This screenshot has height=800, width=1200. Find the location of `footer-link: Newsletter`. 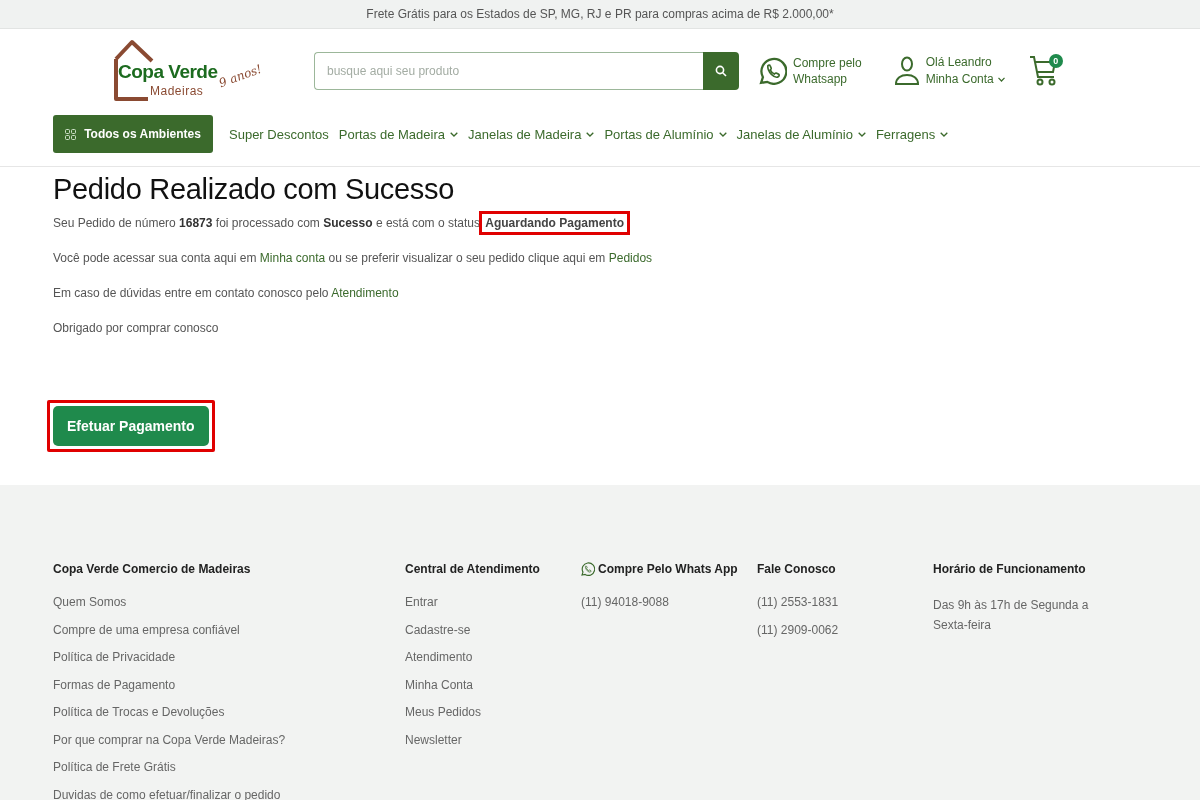

footer-link: Newsletter is located at coordinates (493, 740).